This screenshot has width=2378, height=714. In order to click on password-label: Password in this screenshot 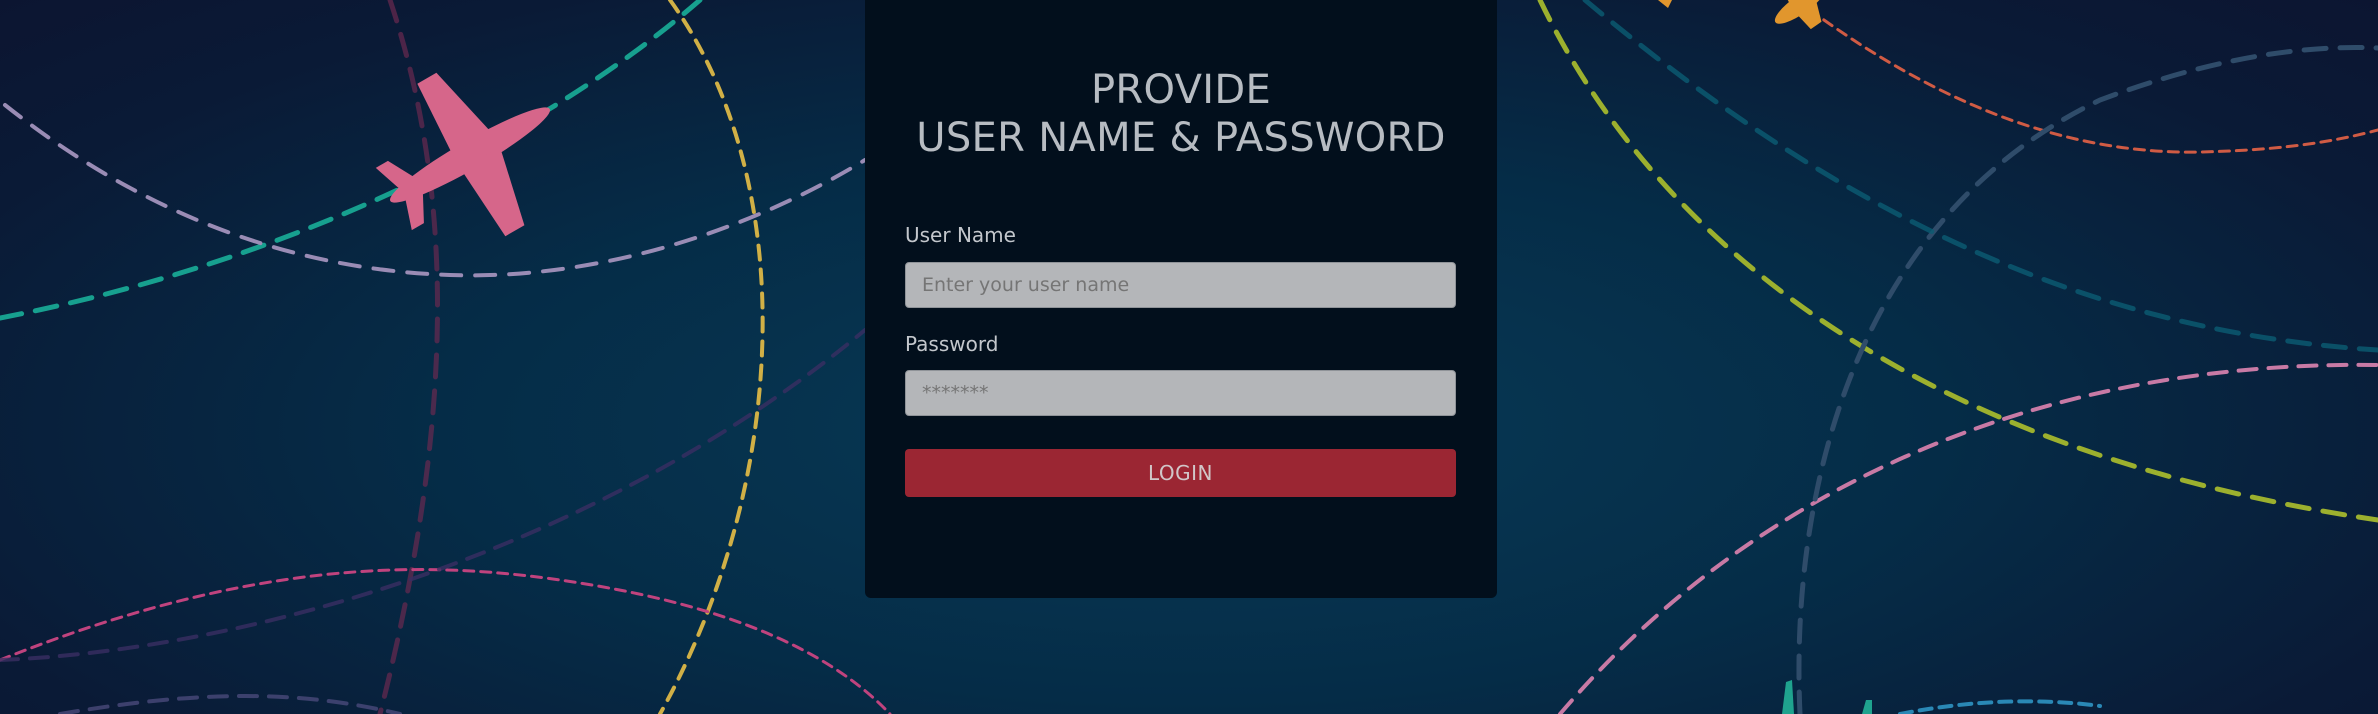, I will do `click(952, 344)`.